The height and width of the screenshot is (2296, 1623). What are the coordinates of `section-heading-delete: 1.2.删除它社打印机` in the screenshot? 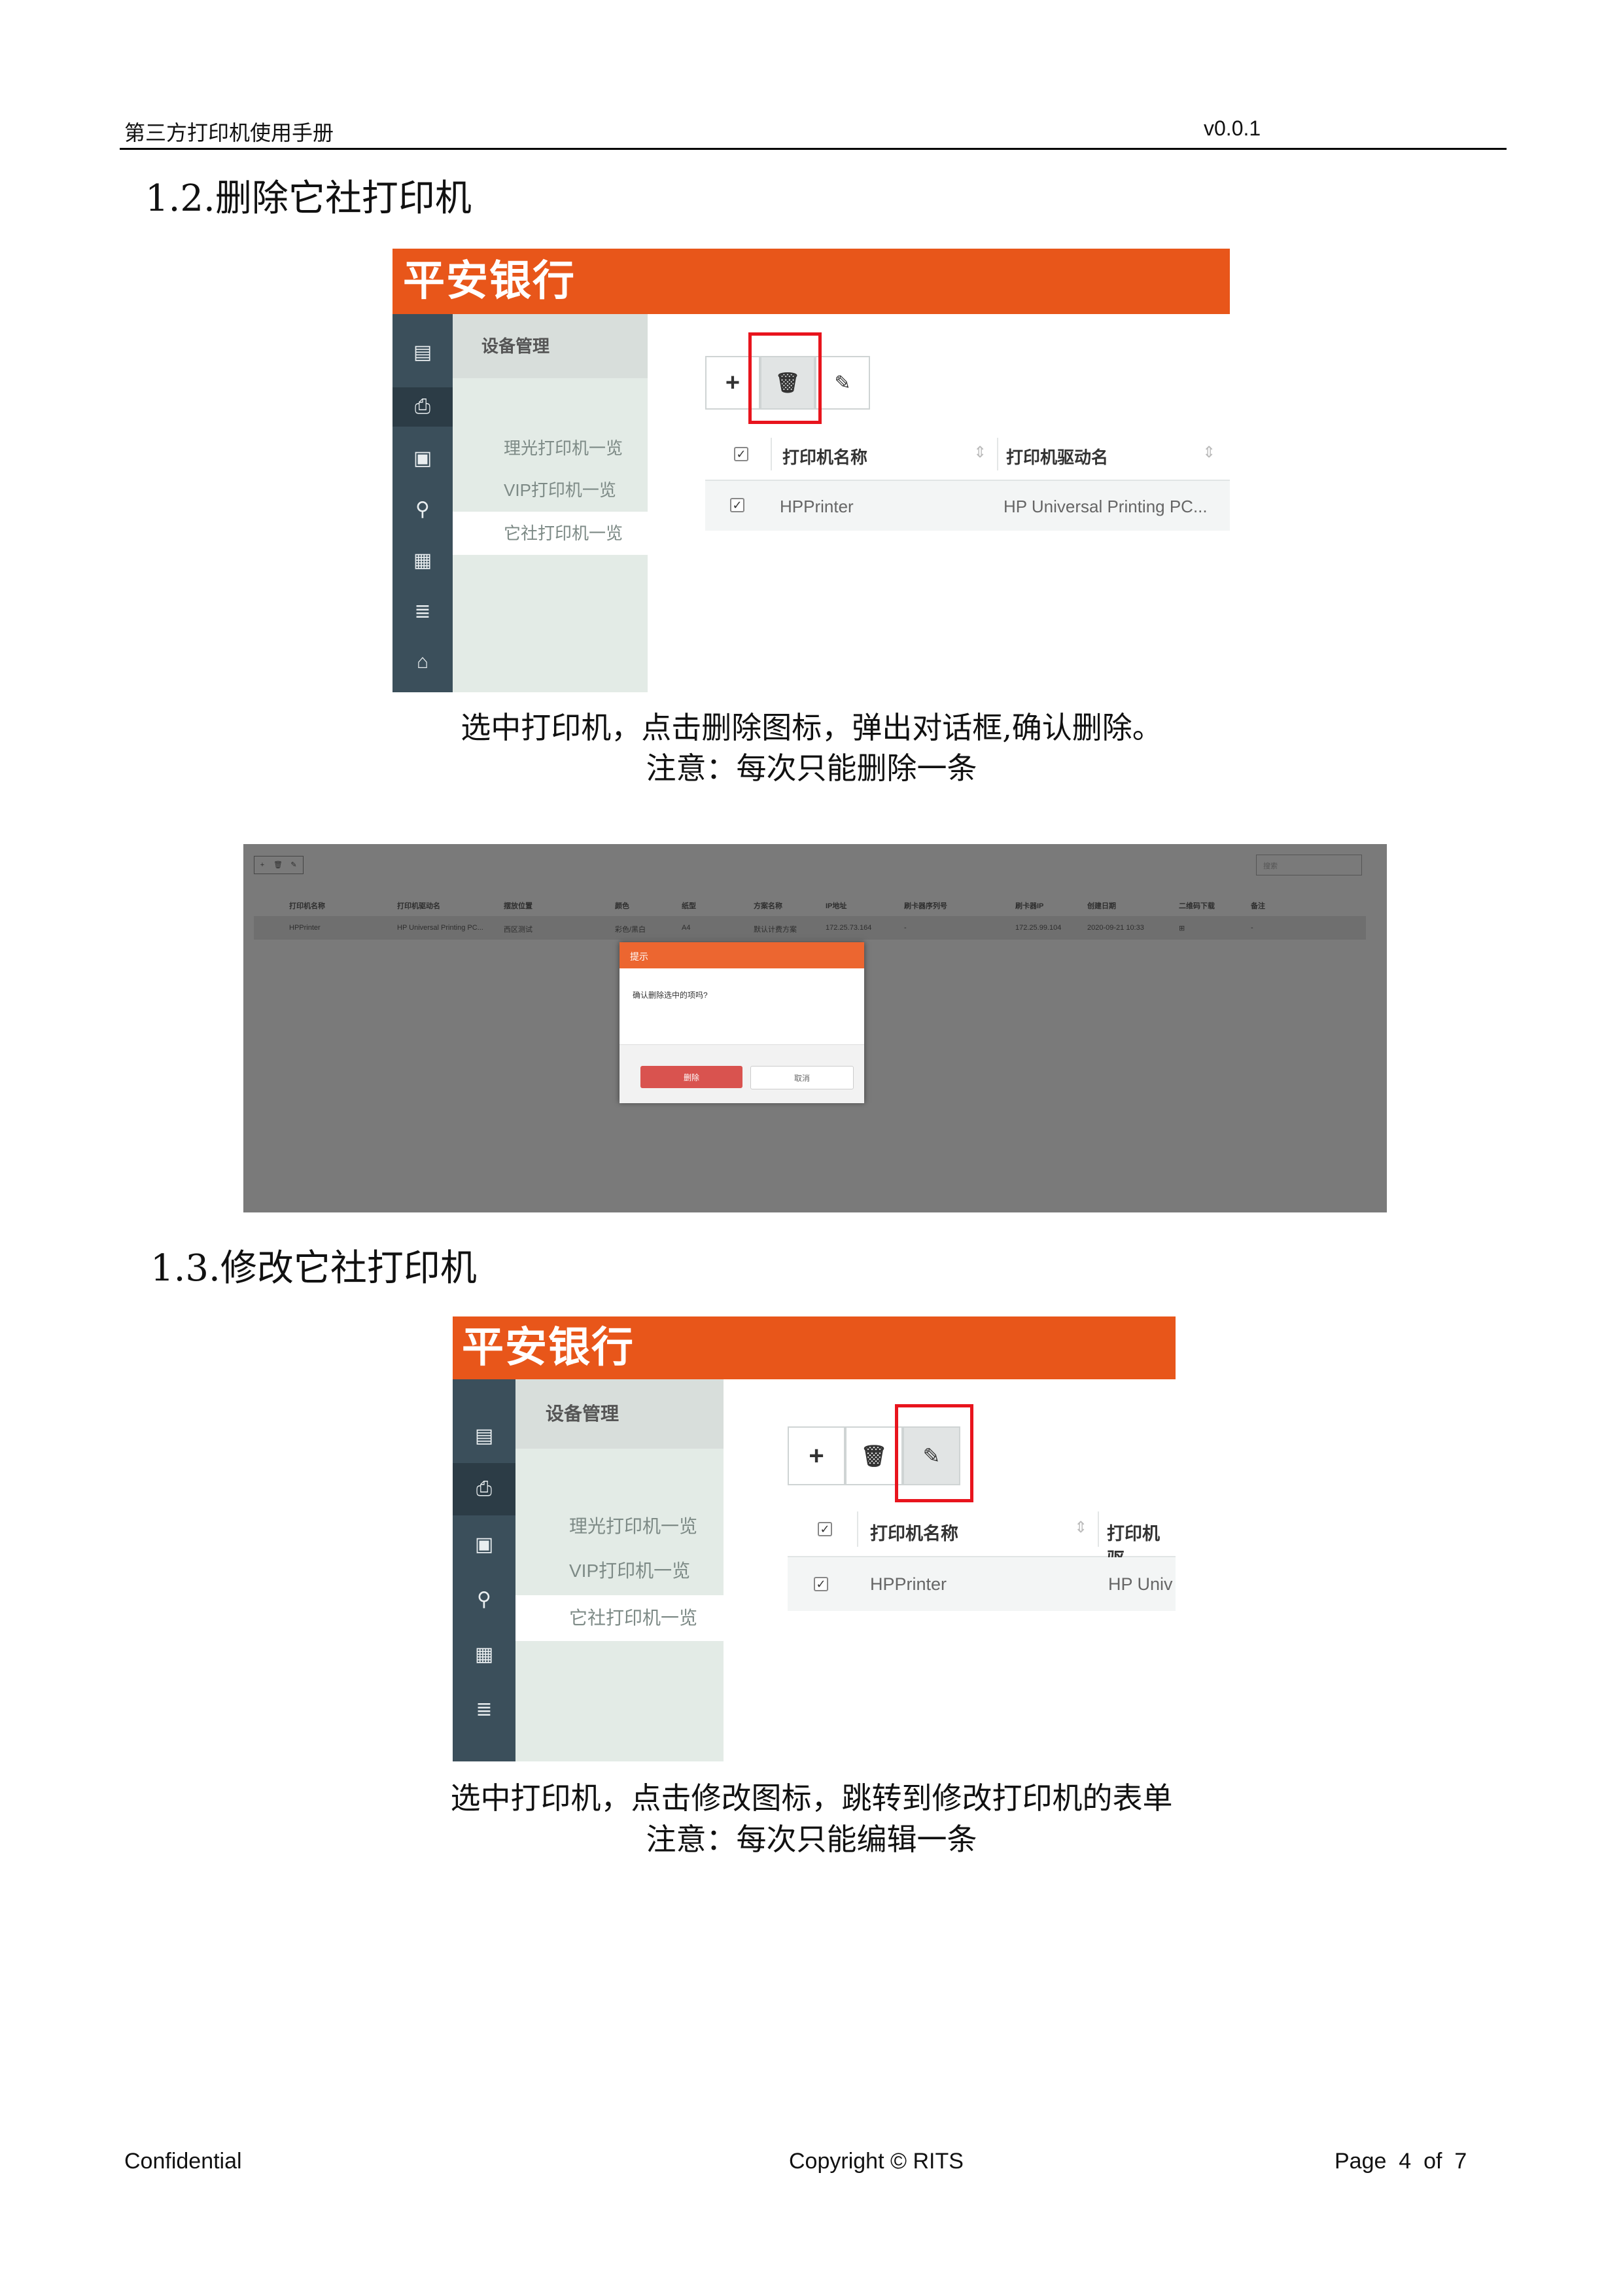 It's located at (309, 199).